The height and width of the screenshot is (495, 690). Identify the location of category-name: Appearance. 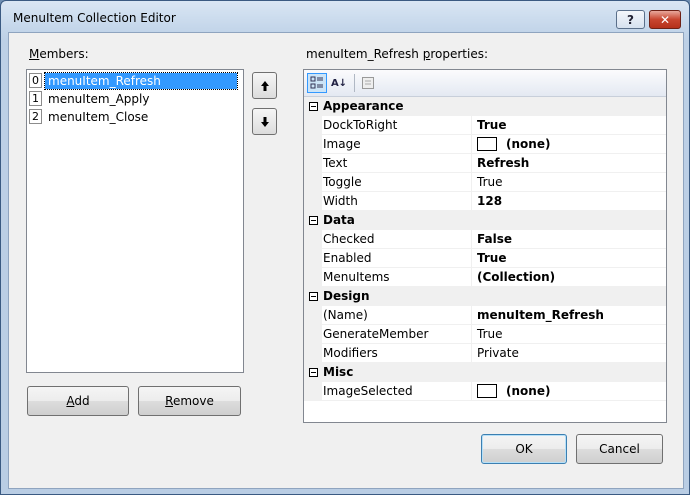
(363, 106).